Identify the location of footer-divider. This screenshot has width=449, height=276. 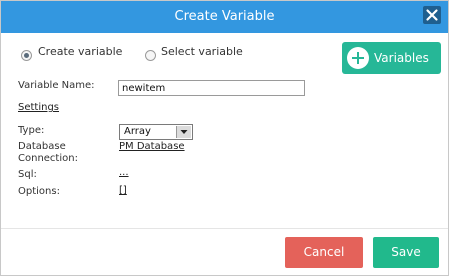
(224, 228).